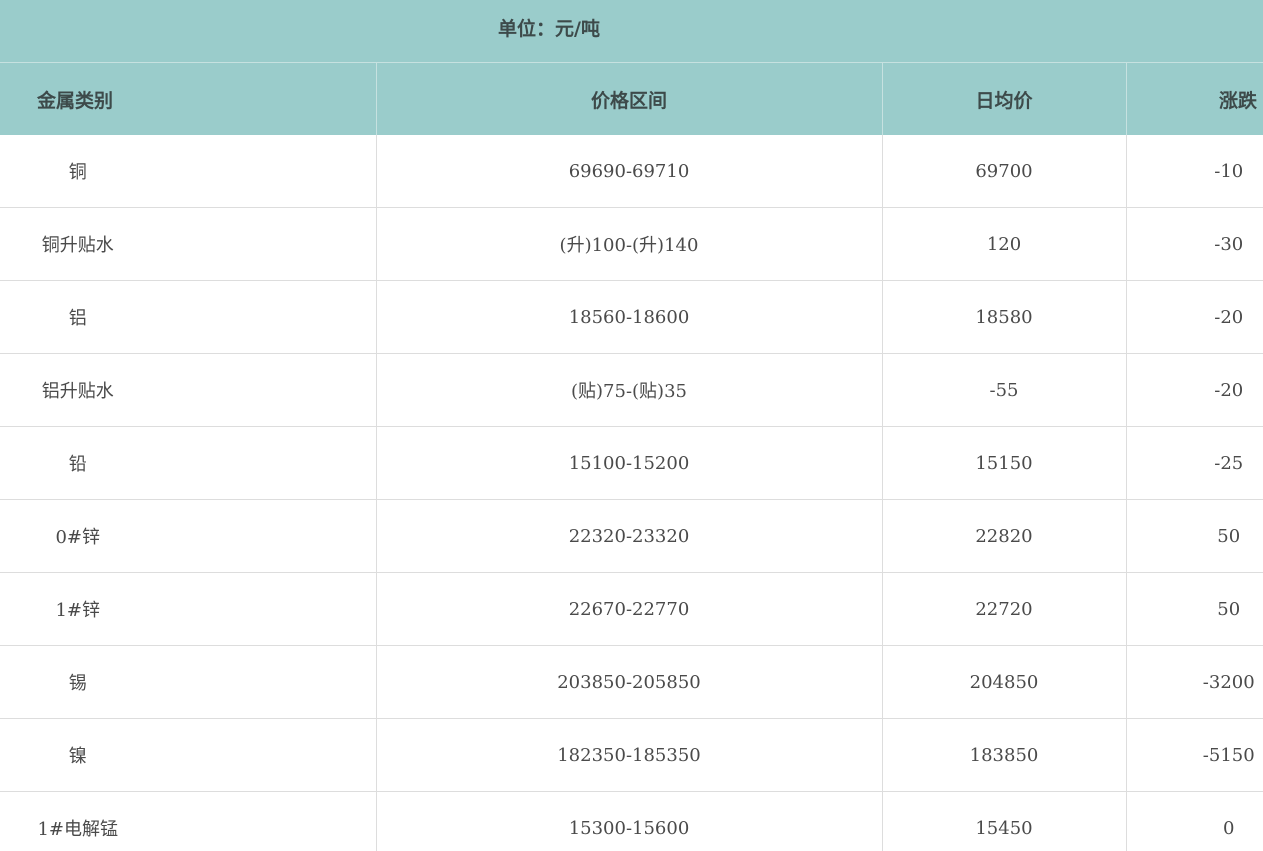  I want to click on cell-change: 0, so click(1194, 821).